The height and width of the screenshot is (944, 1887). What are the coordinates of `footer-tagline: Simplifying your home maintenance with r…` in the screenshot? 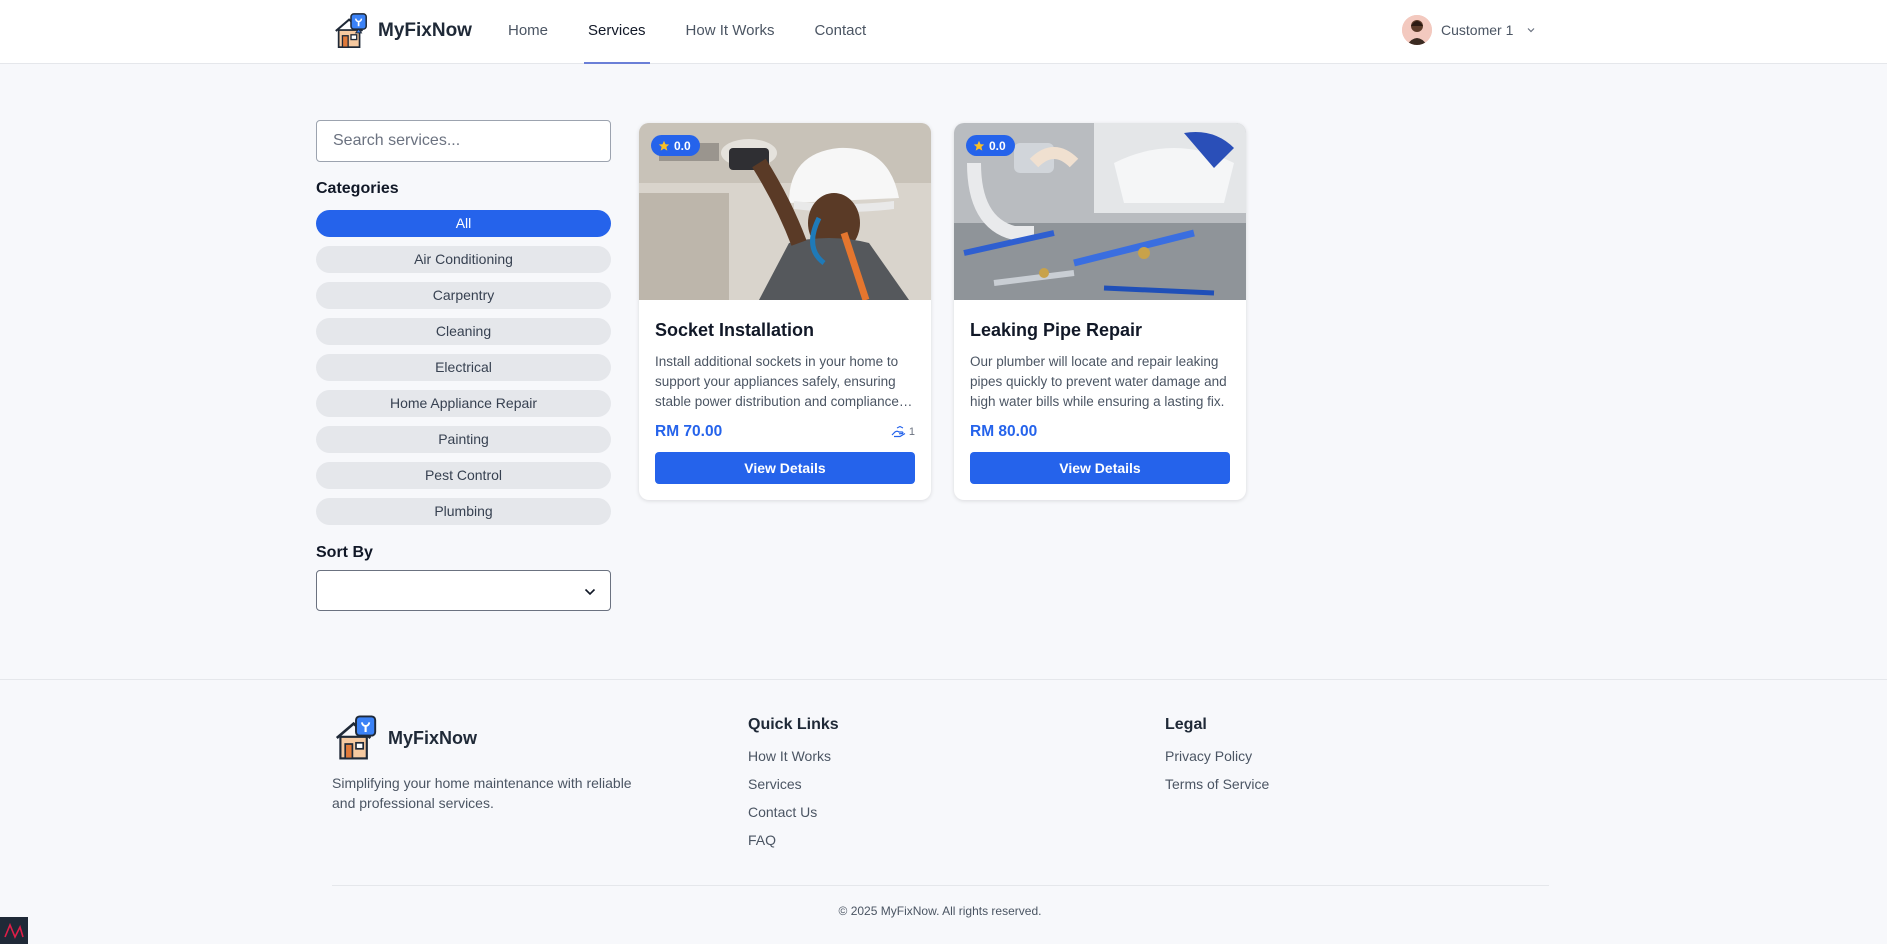 It's located at (482, 793).